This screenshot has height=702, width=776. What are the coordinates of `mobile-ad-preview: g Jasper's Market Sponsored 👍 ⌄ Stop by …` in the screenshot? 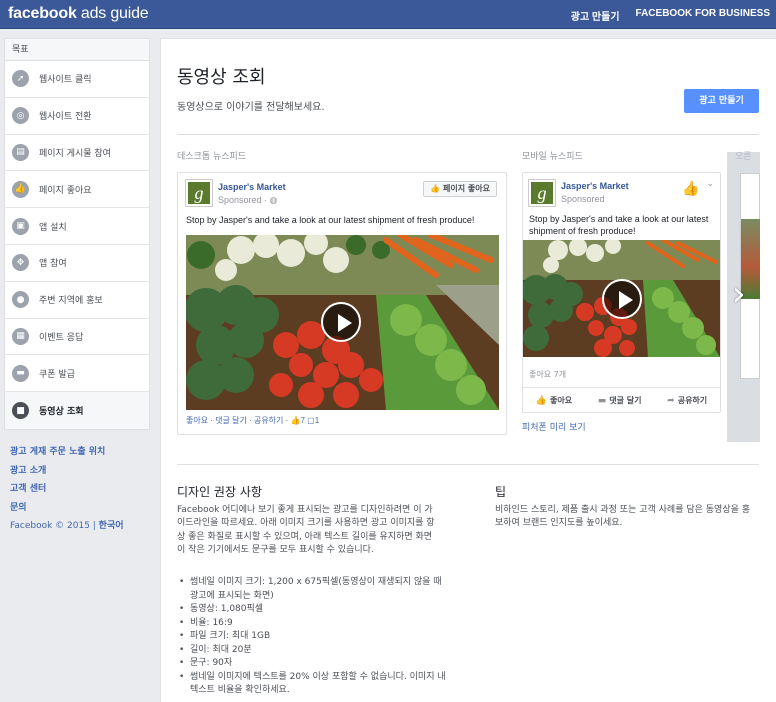 It's located at (621, 292).